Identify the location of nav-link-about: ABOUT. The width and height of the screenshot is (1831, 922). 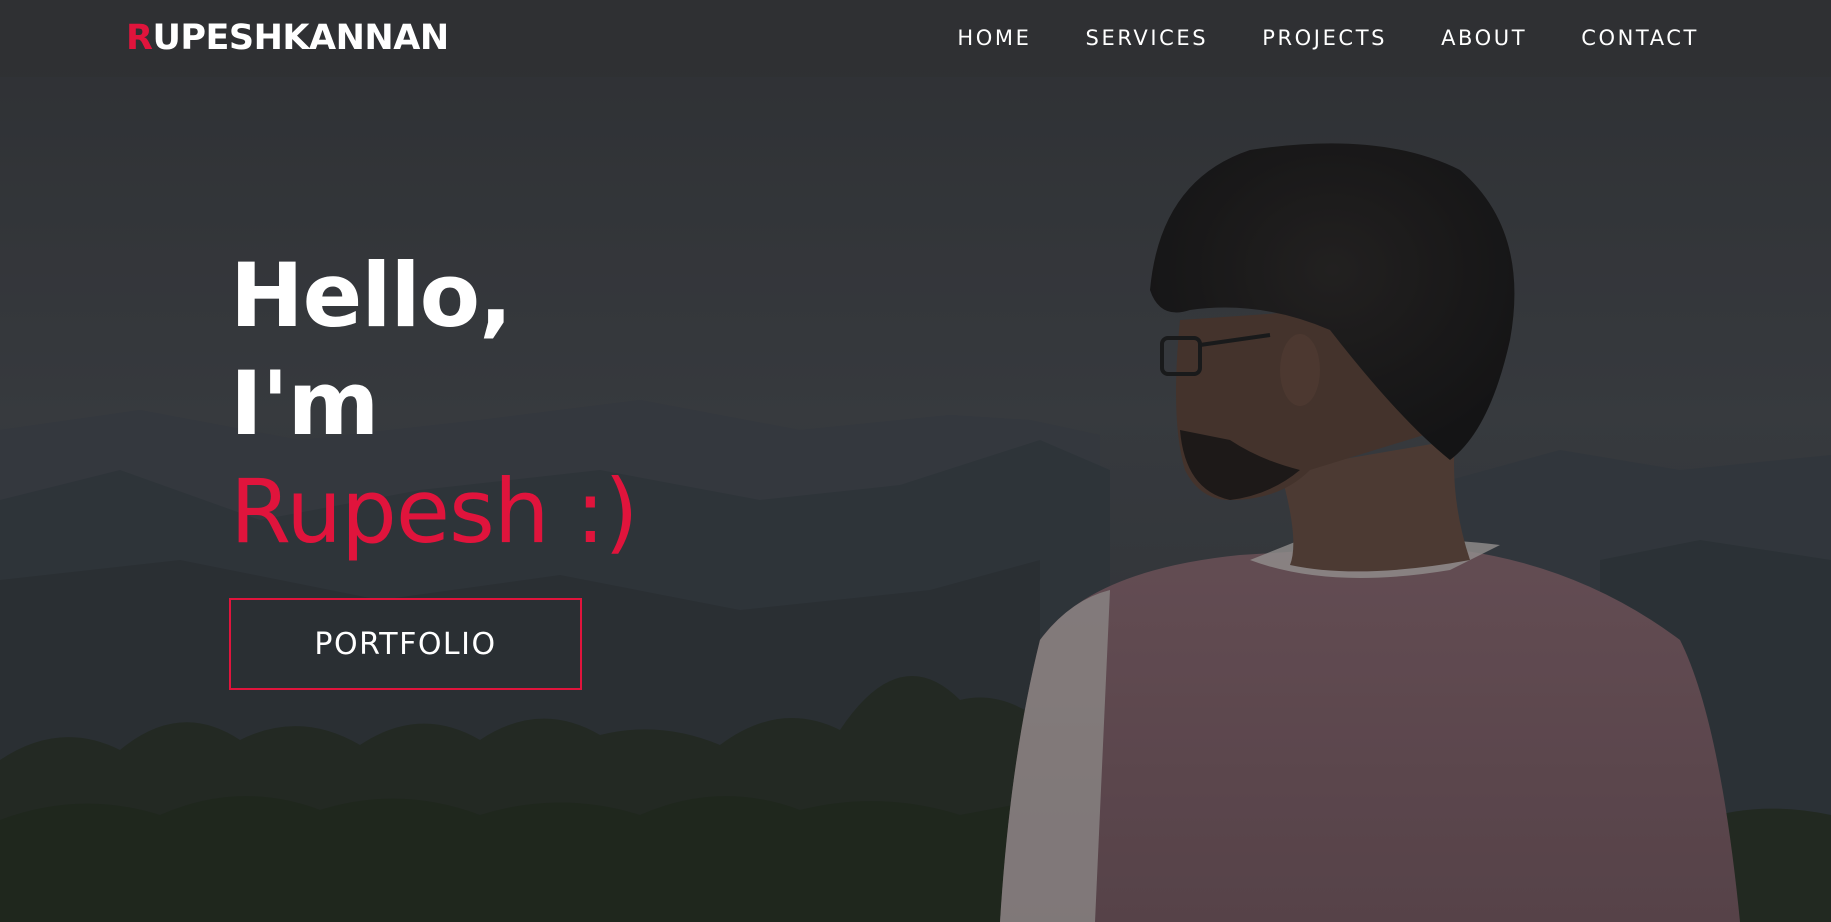
(1484, 38).